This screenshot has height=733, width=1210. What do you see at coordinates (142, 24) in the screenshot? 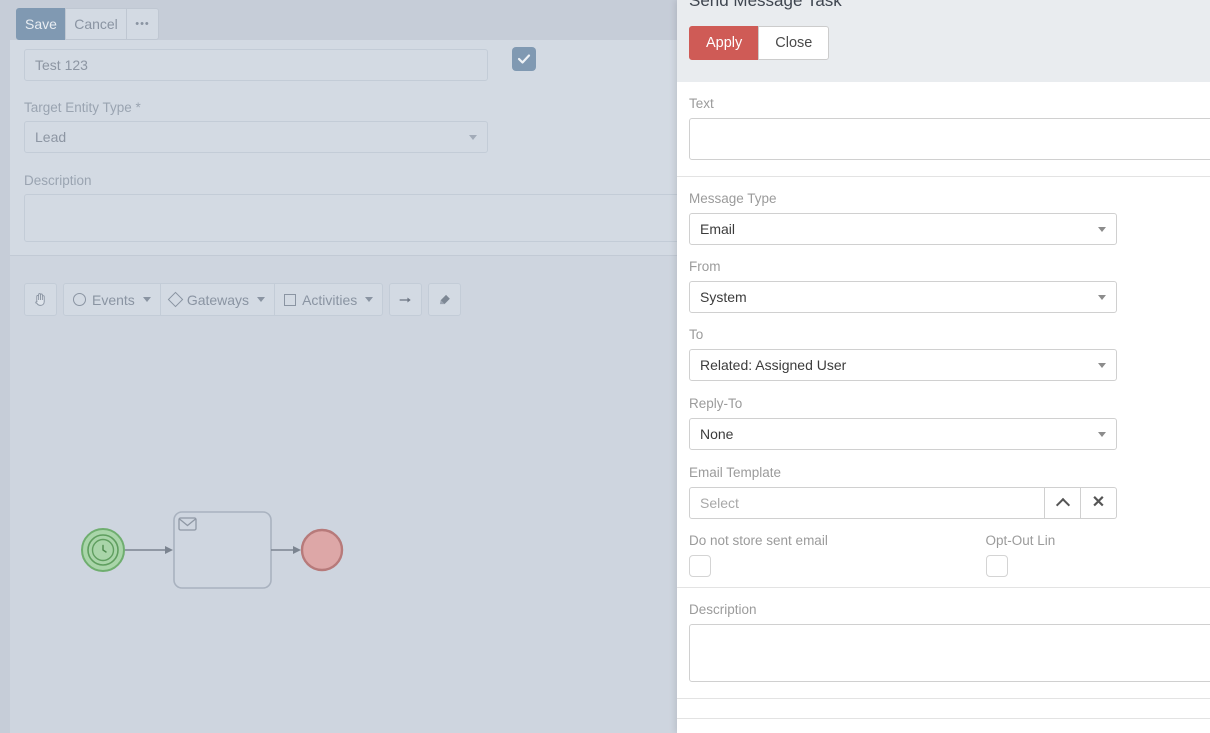
I see `more-actions-button: •••` at bounding box center [142, 24].